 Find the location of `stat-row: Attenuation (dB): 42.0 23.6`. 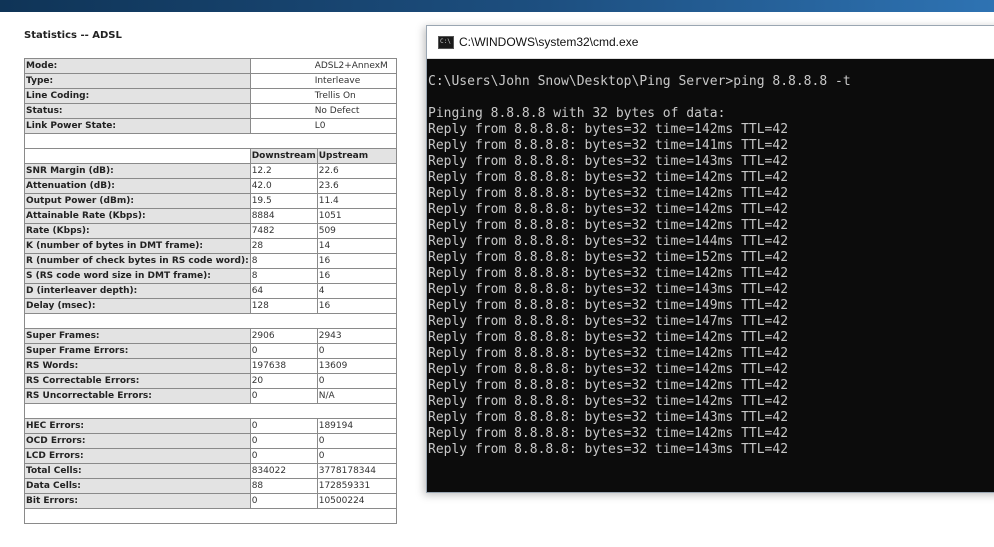

stat-row: Attenuation (dB): 42.0 23.6 is located at coordinates (210, 186).